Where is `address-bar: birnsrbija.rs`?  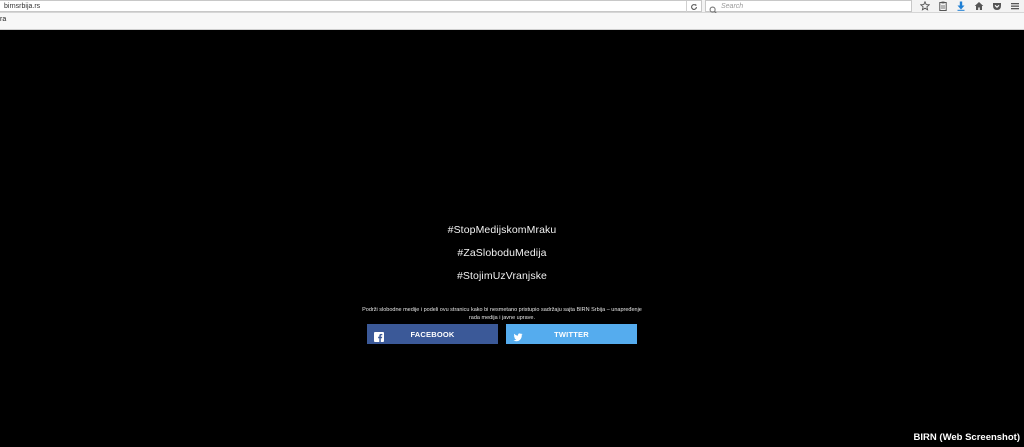 address-bar: birnsrbija.rs is located at coordinates (351, 6).